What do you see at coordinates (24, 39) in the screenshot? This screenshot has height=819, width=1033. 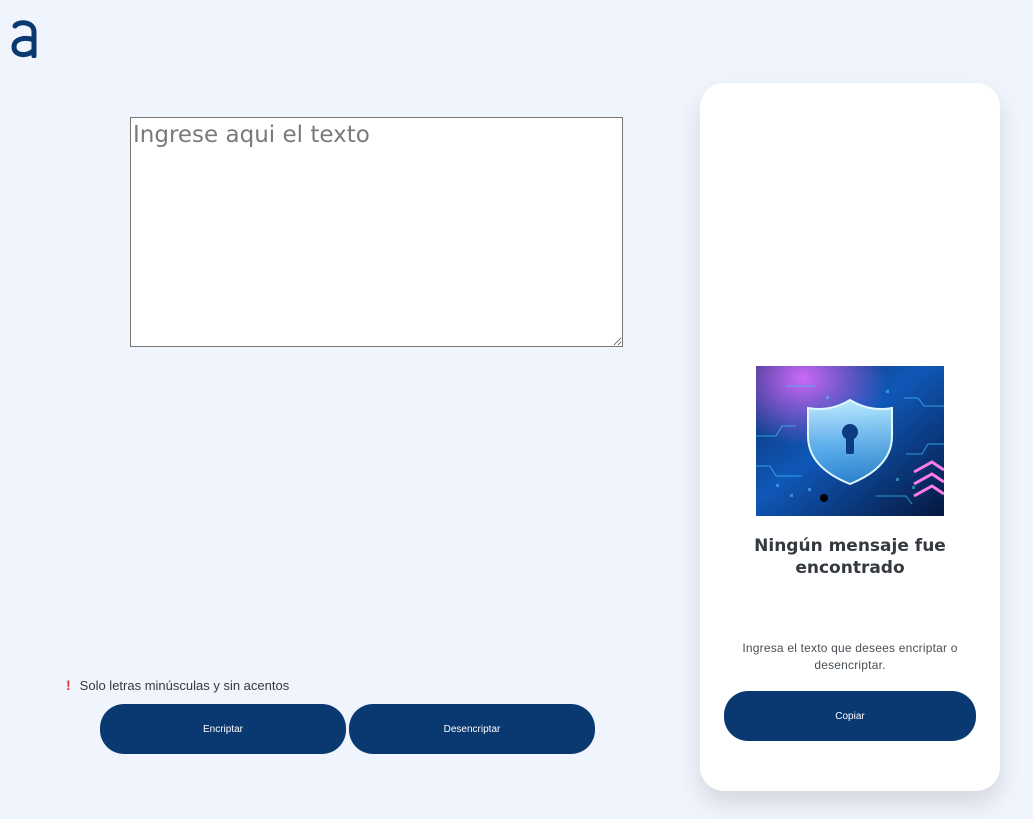 I see `alura-logo-icon` at bounding box center [24, 39].